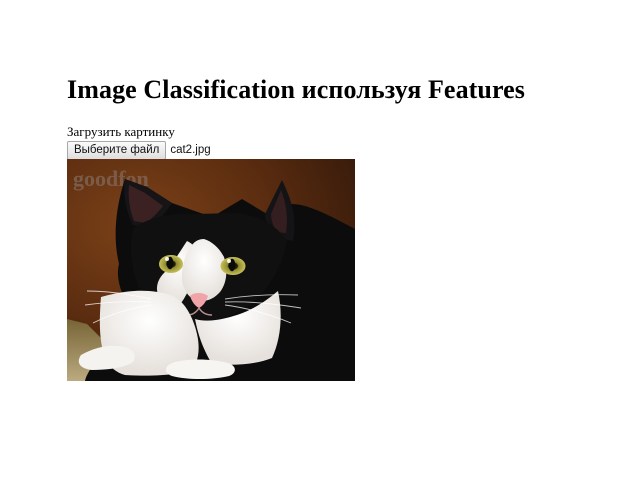 The image size is (640, 480). I want to click on page-title-container: Image Classification используя Features, so click(314, 92).